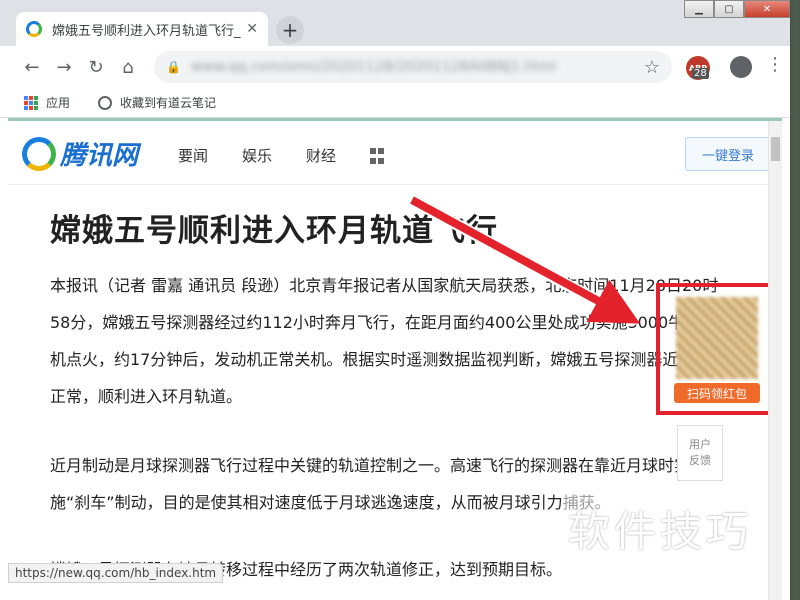 The height and width of the screenshot is (600, 800). I want to click on menu-kebab-icon: ⋮, so click(775, 64).